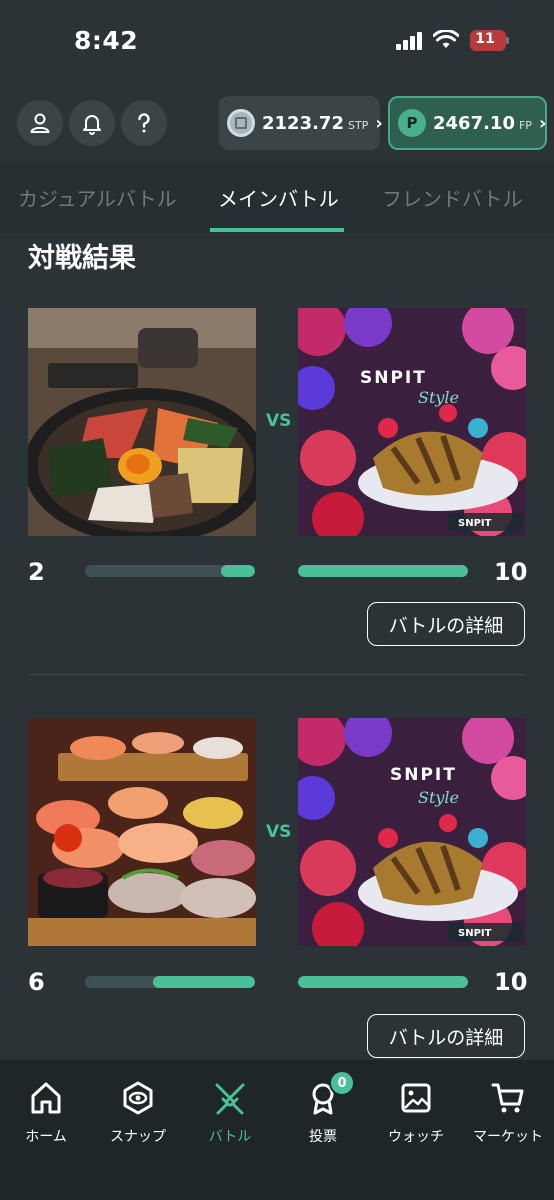 The width and height of the screenshot is (554, 1200). What do you see at coordinates (241, 123) in the screenshot?
I see `stp-coin-icon` at bounding box center [241, 123].